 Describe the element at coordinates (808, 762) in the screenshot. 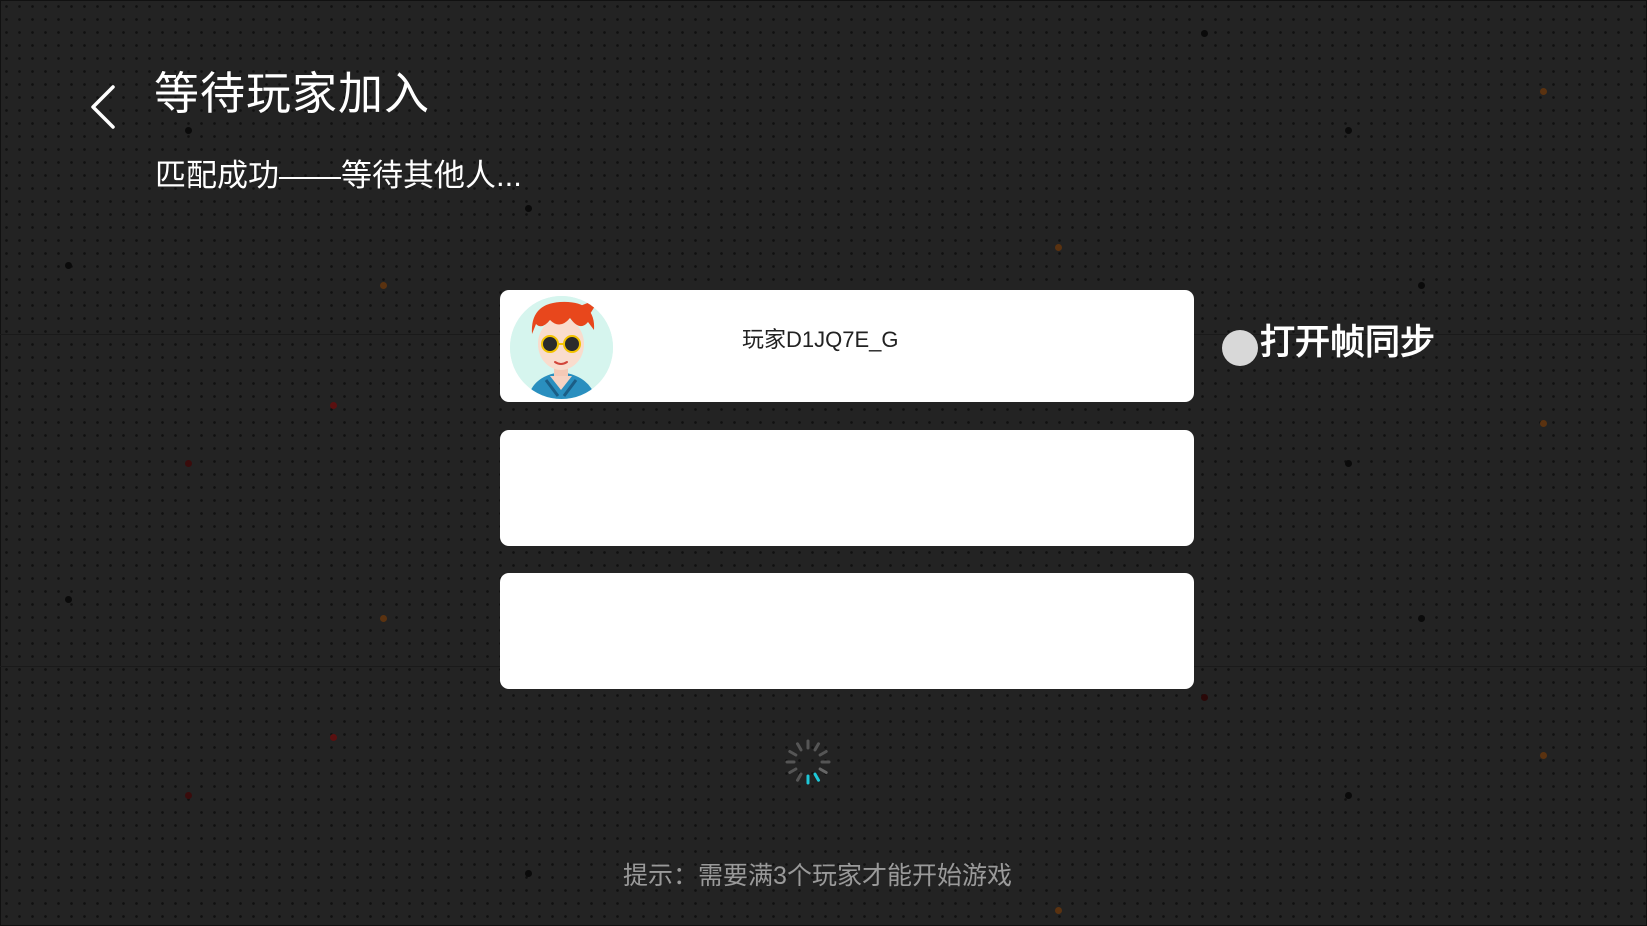

I see `loading-spinner-icon` at that location.